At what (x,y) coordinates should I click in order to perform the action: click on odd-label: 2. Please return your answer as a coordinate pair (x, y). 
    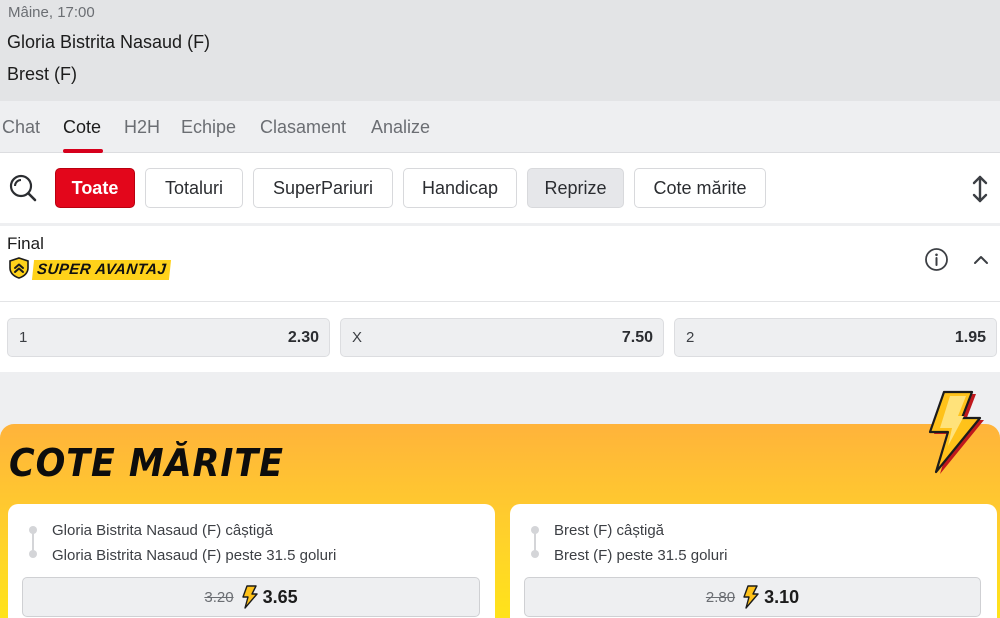
    Looking at the image, I should click on (690, 337).